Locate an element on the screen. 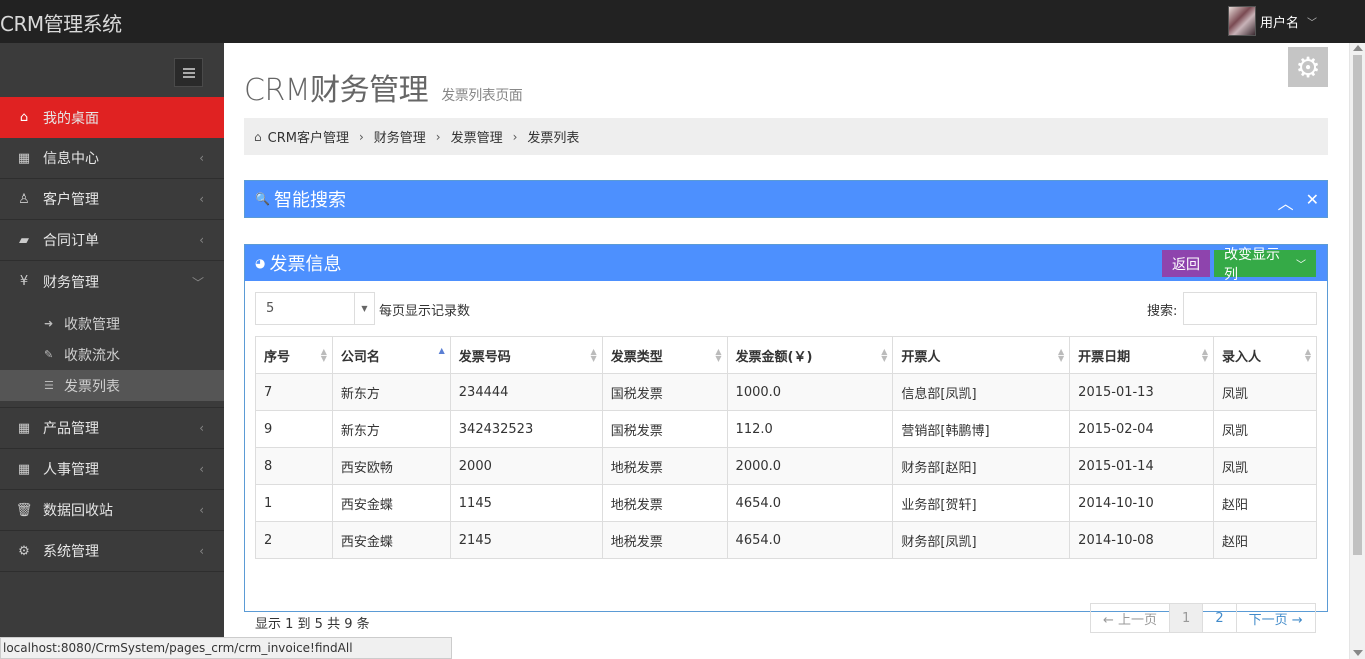  table-cell: 凤凯 is located at coordinates (1265, 429).